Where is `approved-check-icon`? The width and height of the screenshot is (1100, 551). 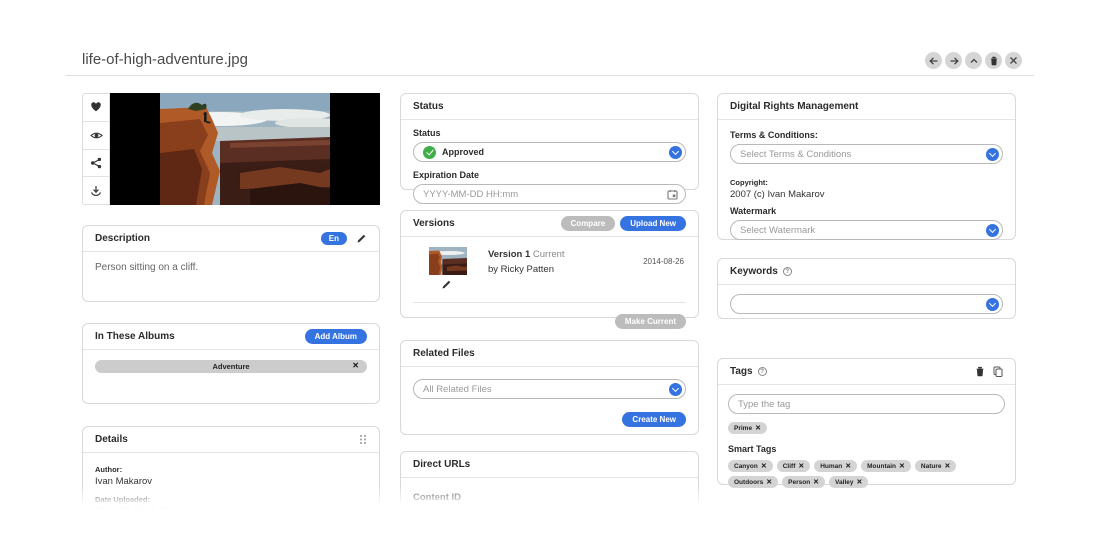 approved-check-icon is located at coordinates (429, 152).